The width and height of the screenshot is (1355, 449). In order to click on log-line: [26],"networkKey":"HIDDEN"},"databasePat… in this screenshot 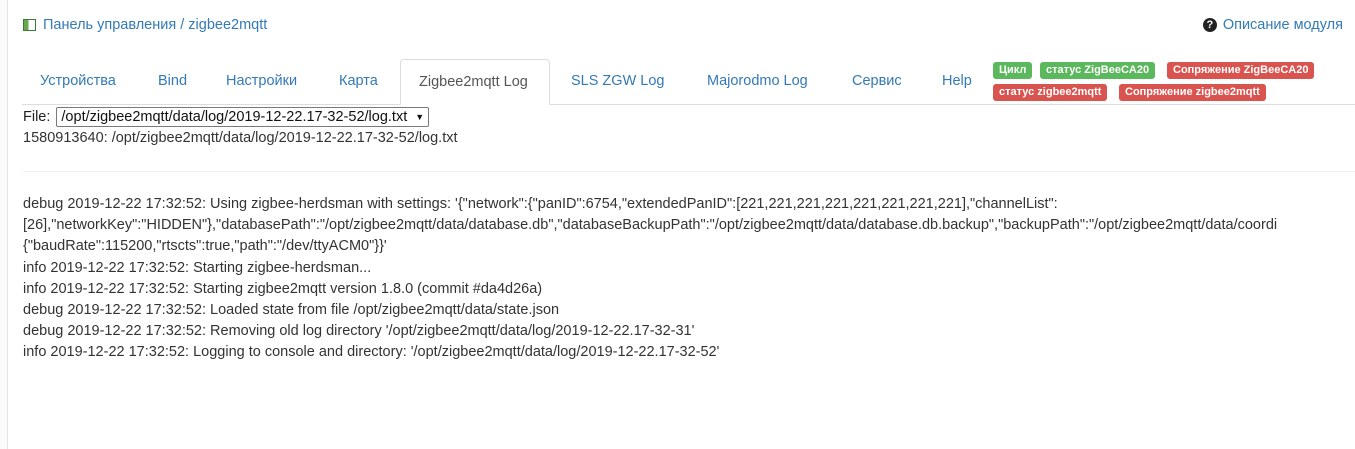, I will do `click(650, 225)`.